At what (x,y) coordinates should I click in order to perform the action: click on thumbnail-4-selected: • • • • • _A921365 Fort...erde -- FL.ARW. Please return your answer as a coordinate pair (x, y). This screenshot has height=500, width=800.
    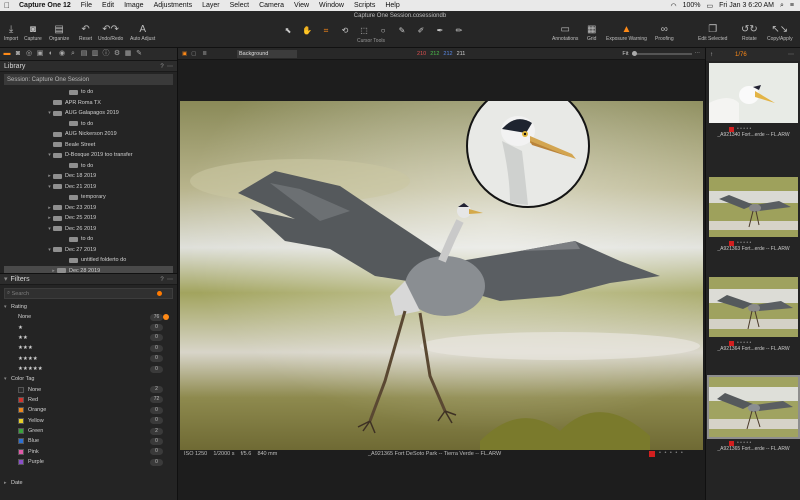
    Looking at the image, I should click on (753, 413).